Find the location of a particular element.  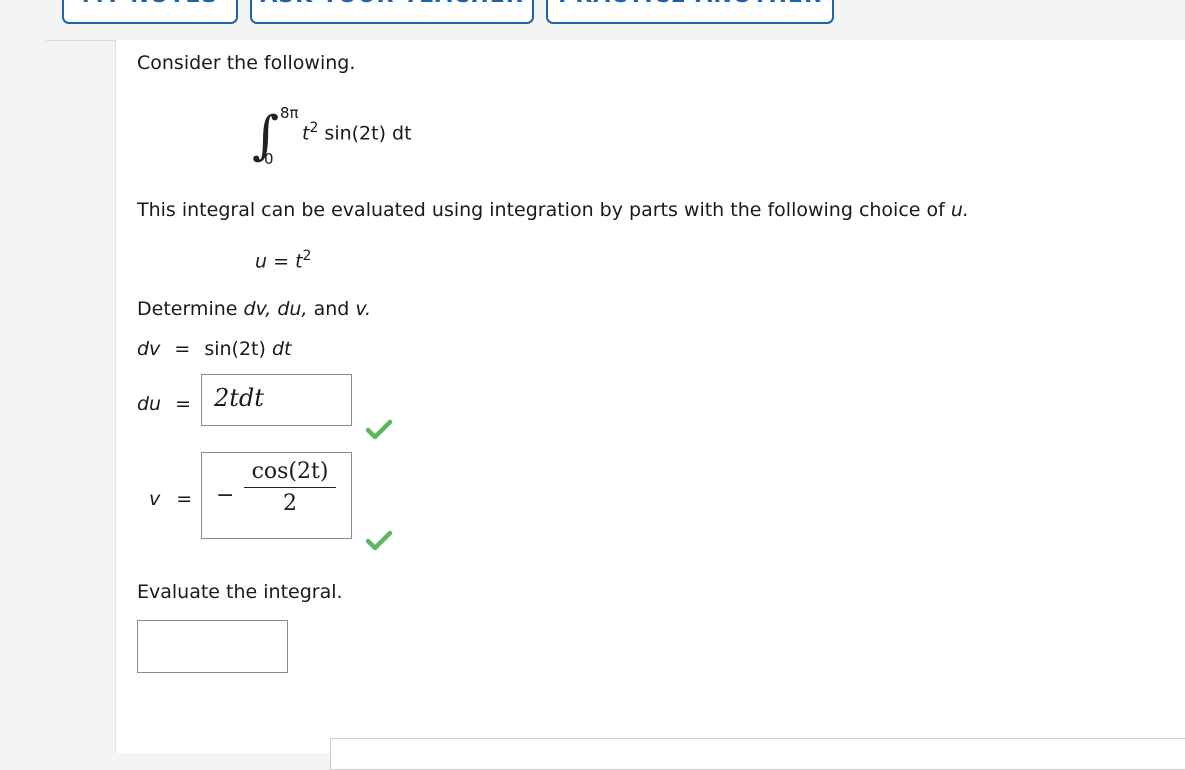

du-label: du = is located at coordinates (164, 404).